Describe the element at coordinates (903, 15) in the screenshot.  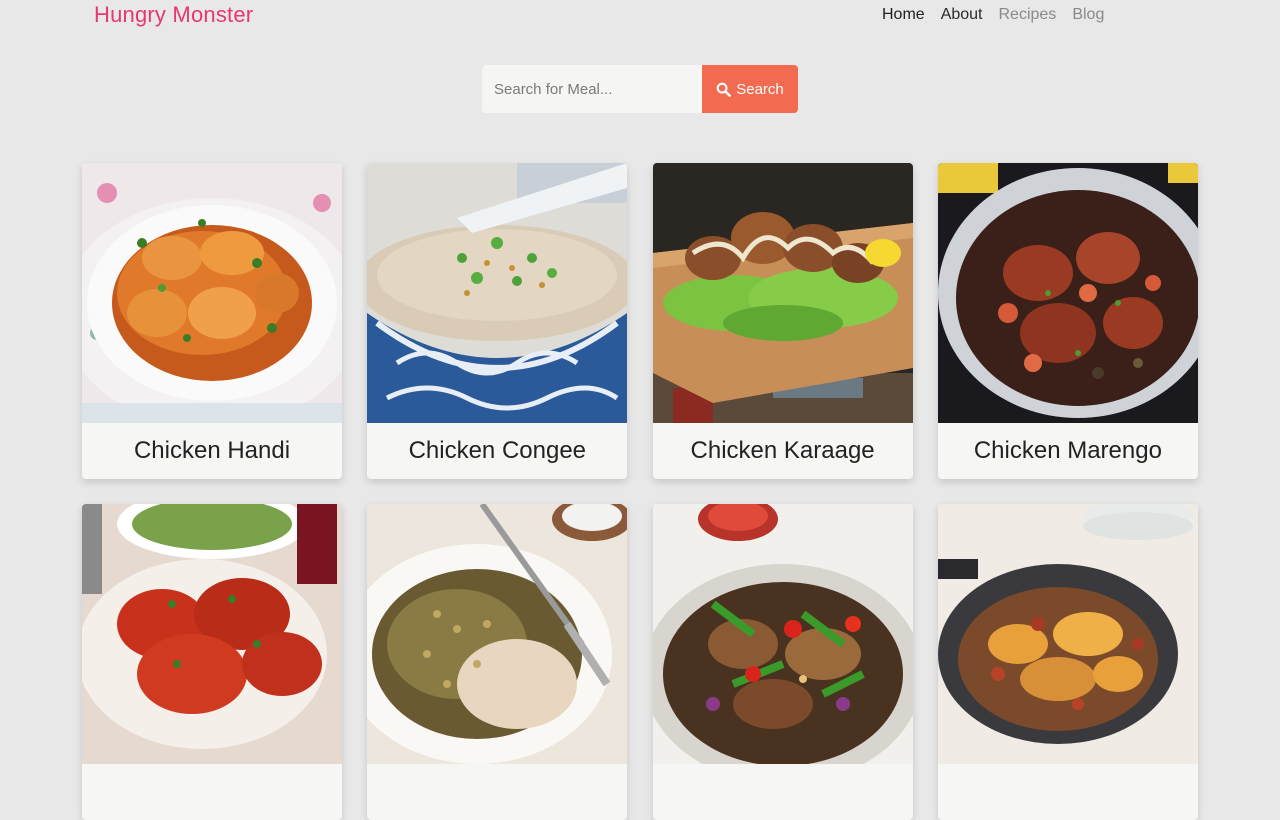
I see `nav-link-home: Home` at that location.